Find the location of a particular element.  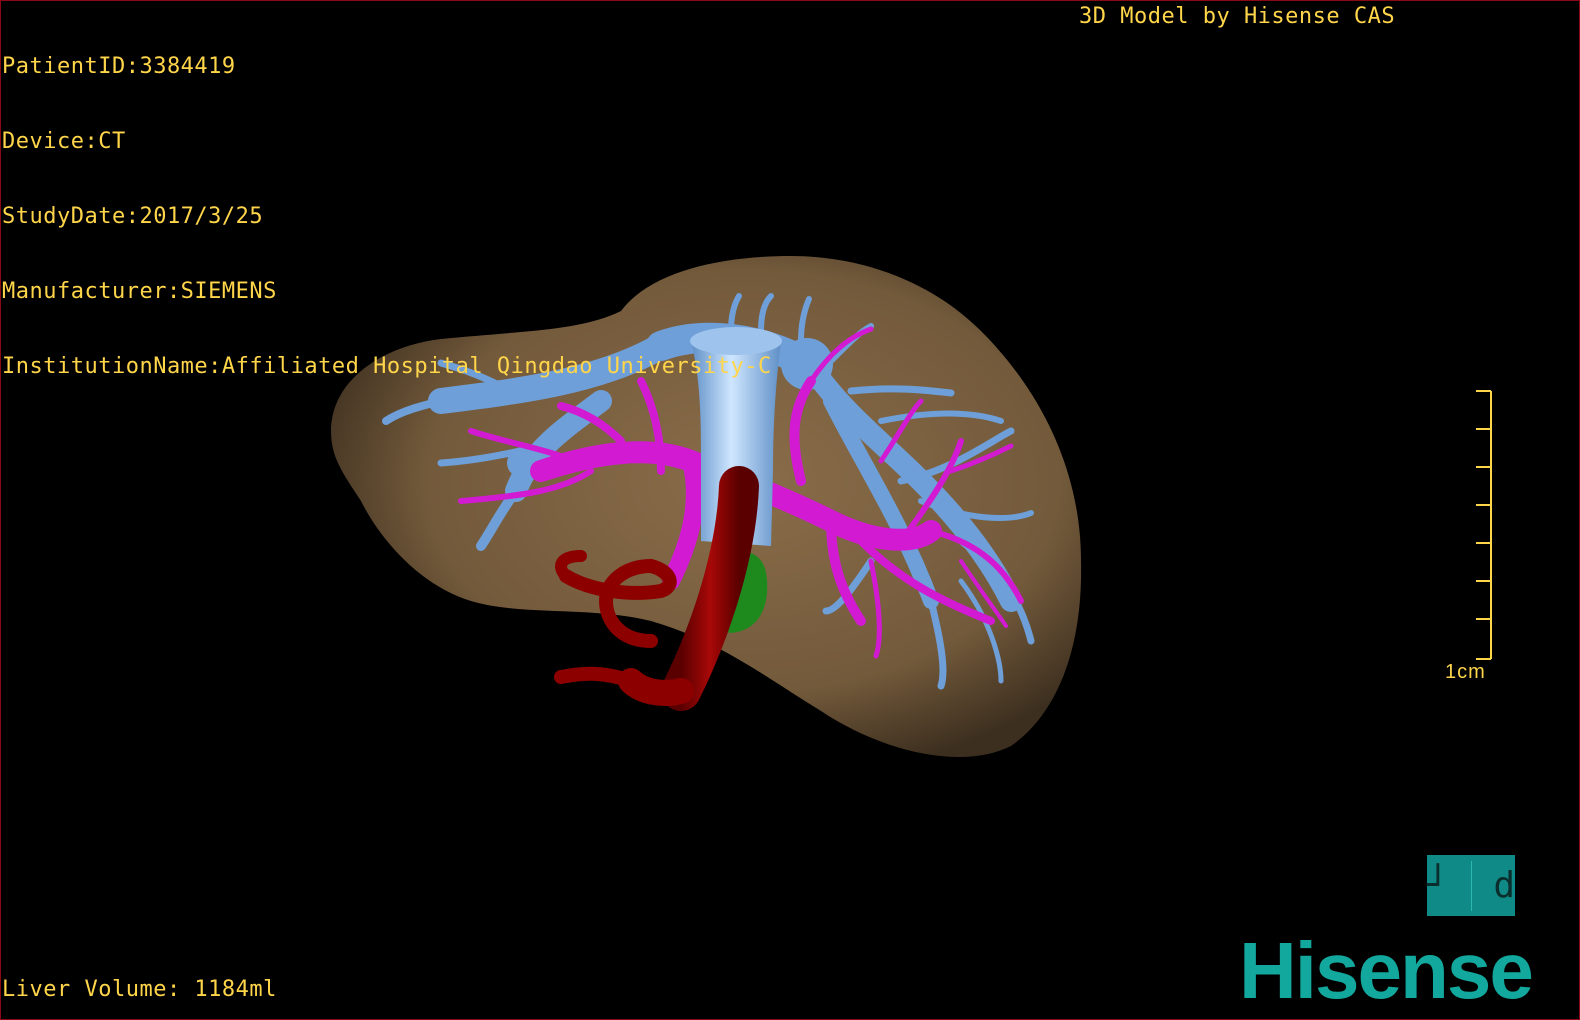

device-label: Device:CT is located at coordinates (64, 141).